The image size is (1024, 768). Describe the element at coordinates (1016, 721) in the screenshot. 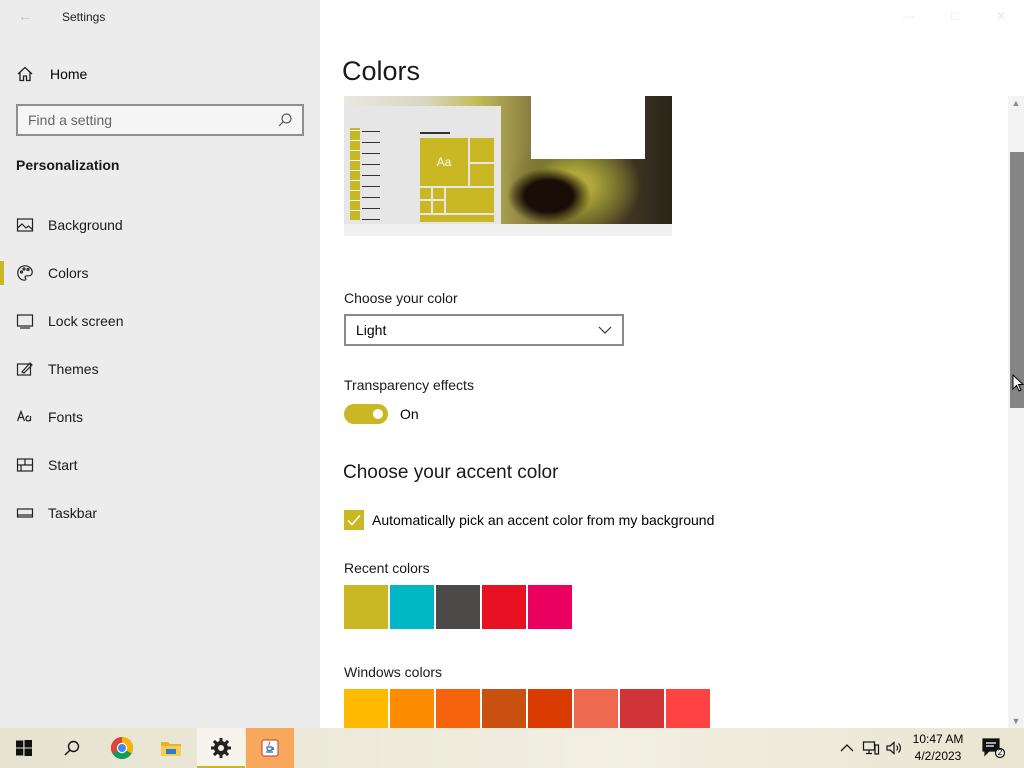

I see `scroll-down-arrow: ▼` at that location.